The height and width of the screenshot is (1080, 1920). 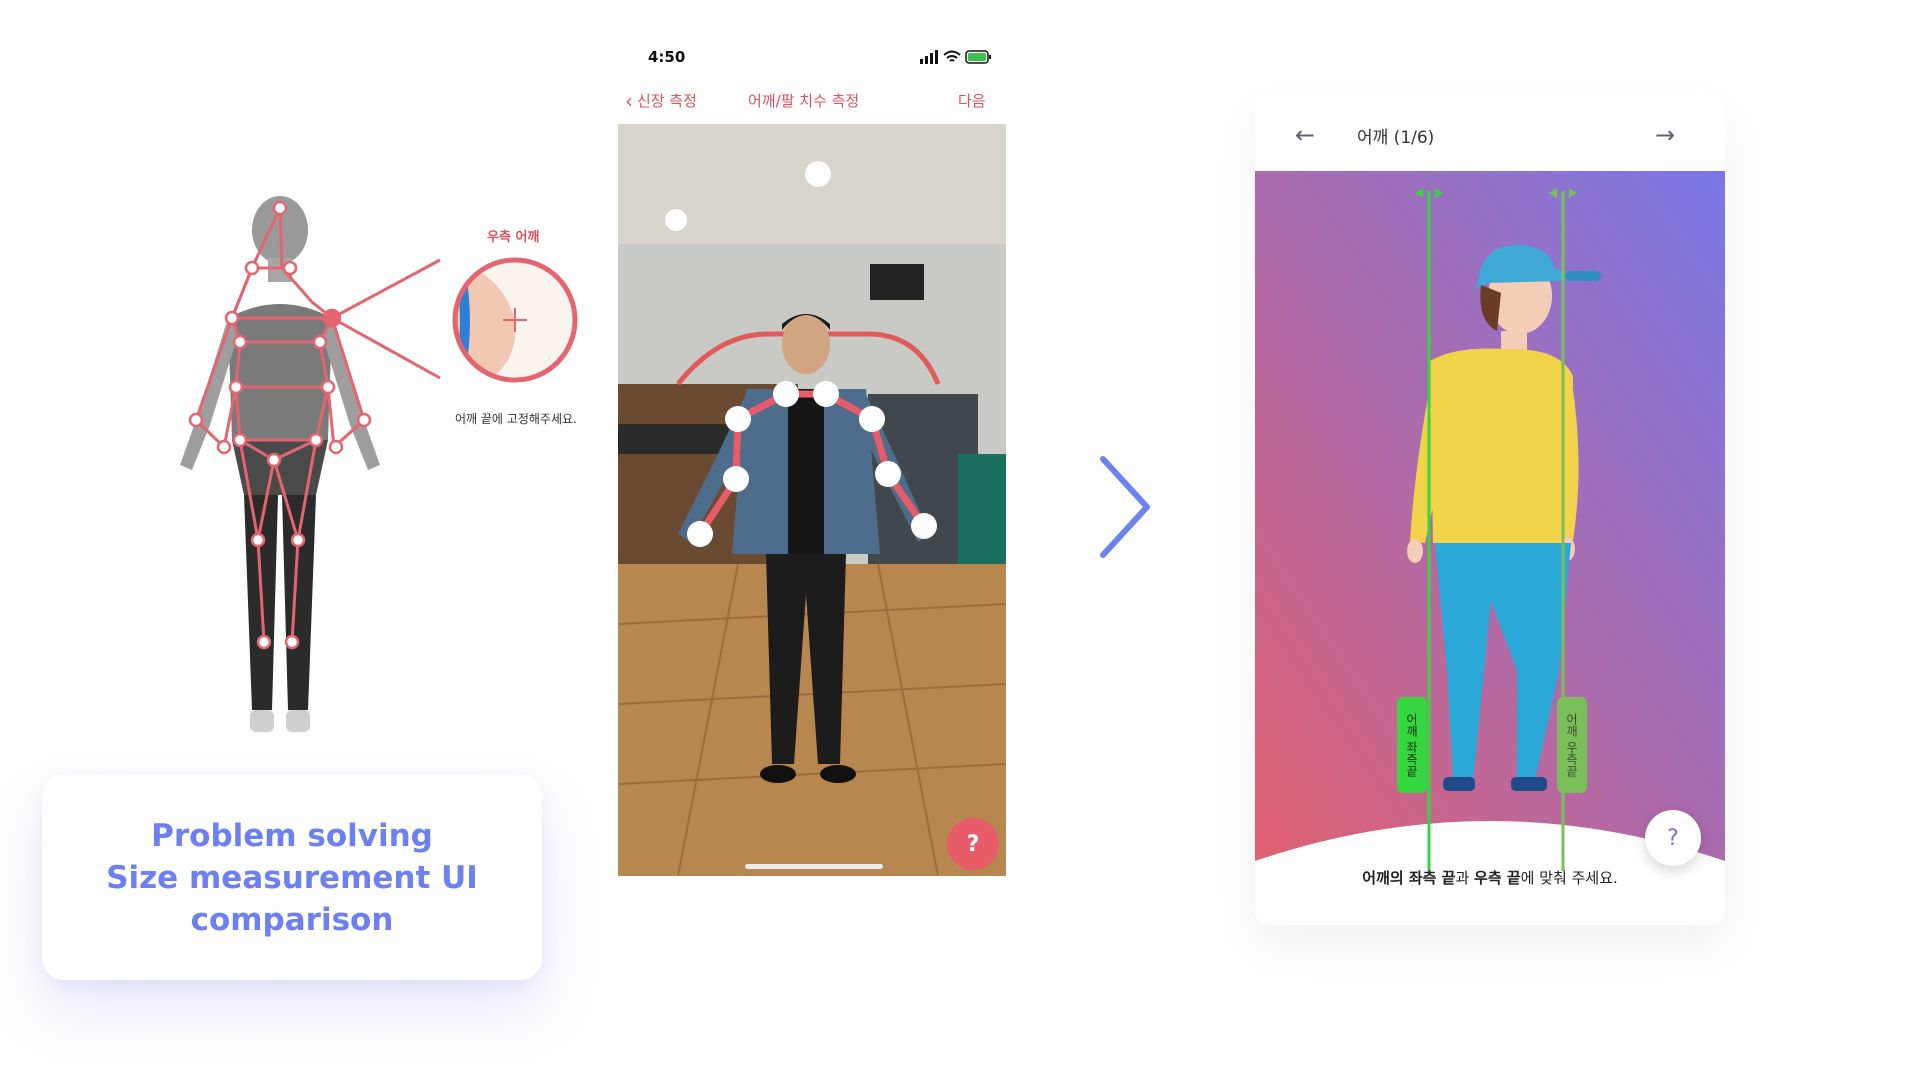 What do you see at coordinates (1125, 507) in the screenshot?
I see `chevron-right-icon` at bounding box center [1125, 507].